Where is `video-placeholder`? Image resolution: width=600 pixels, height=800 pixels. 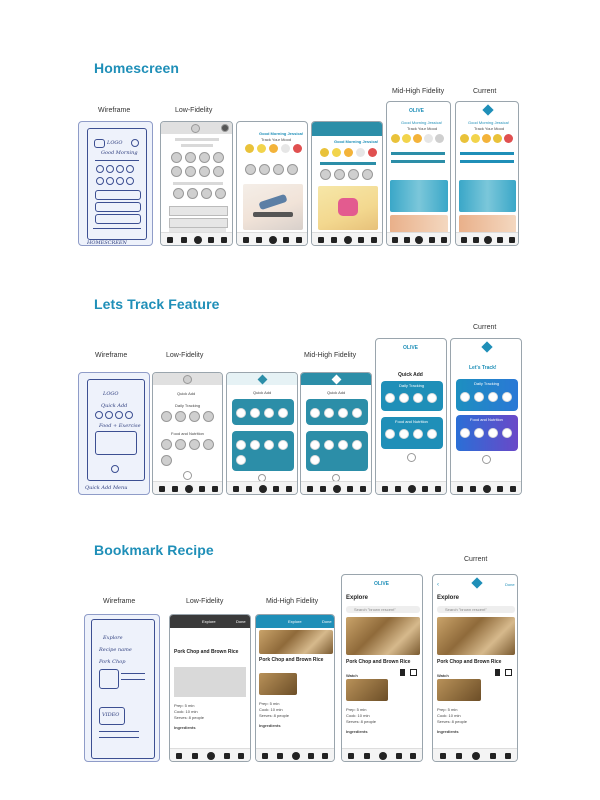
video-placeholder is located at coordinates (210, 682).